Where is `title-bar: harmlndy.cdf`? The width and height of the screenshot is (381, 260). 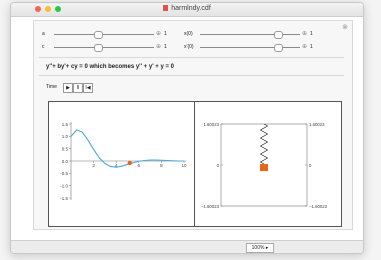
title-bar: harmlndy.cdf is located at coordinates (187, 10).